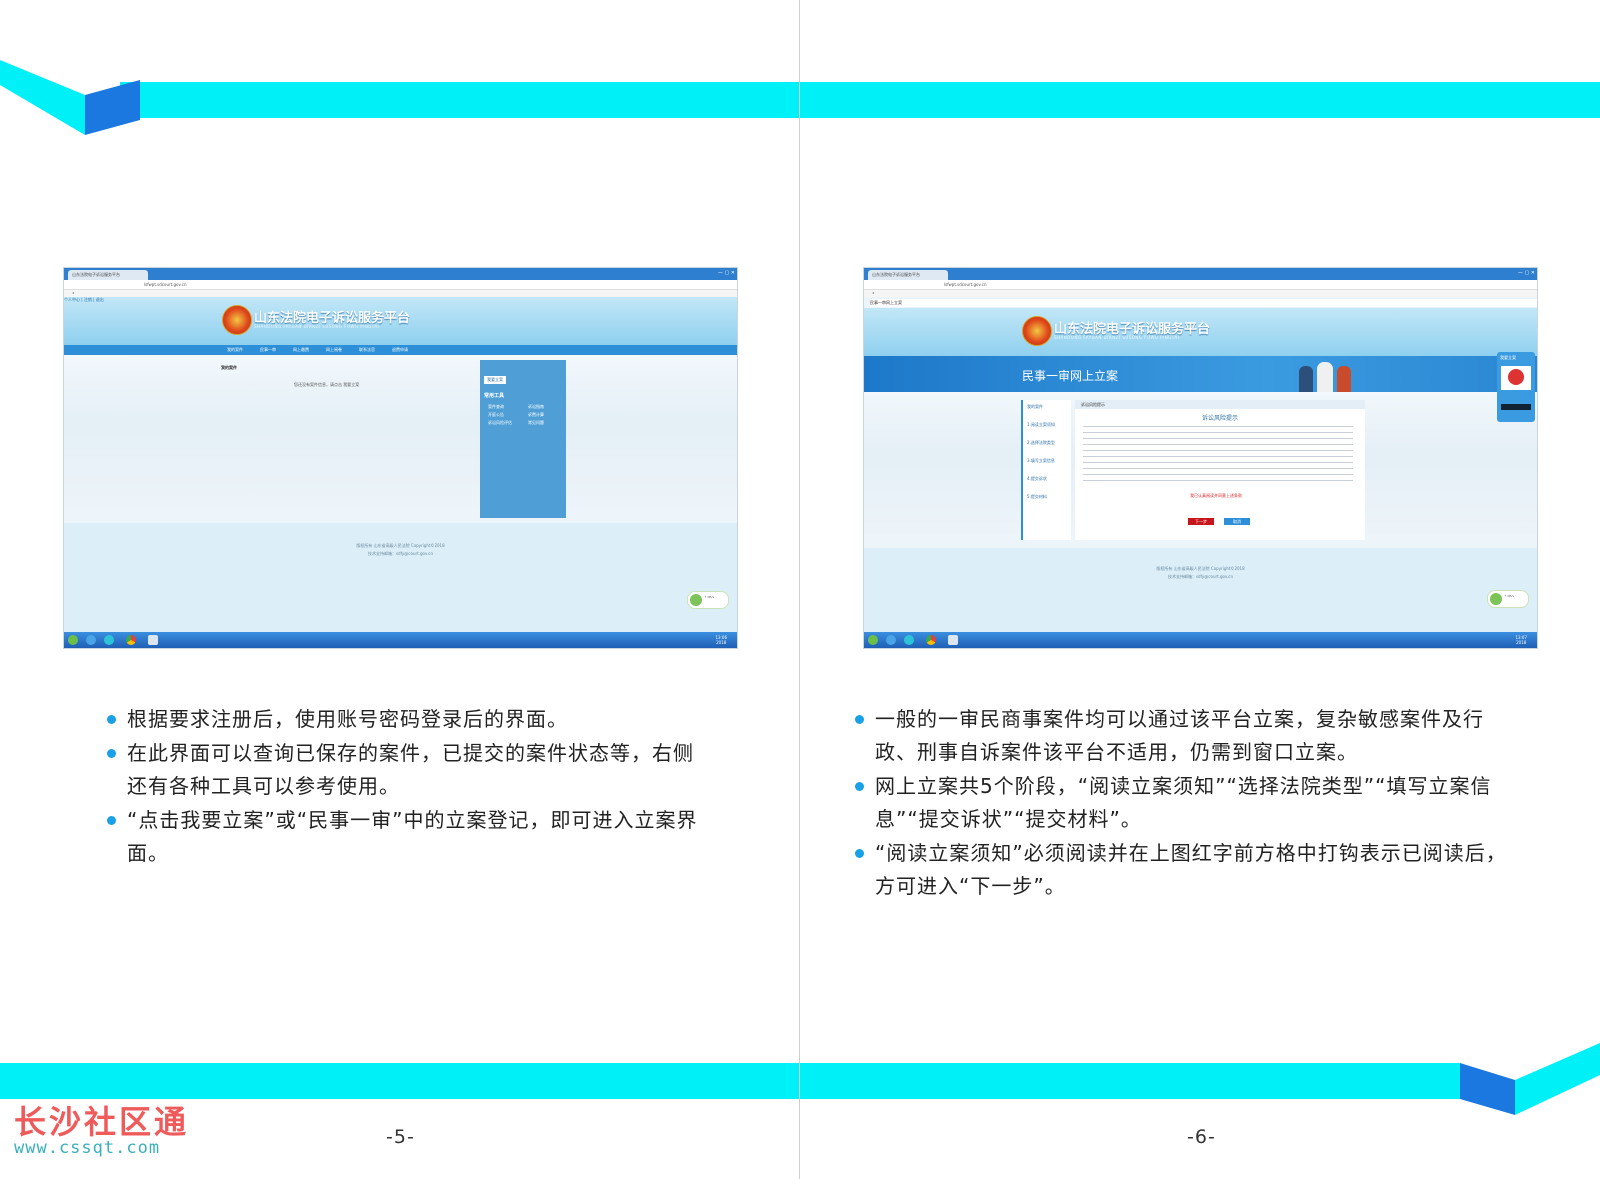 The width and height of the screenshot is (1600, 1179). I want to click on tool-item: 诉费计算, so click(536, 415).